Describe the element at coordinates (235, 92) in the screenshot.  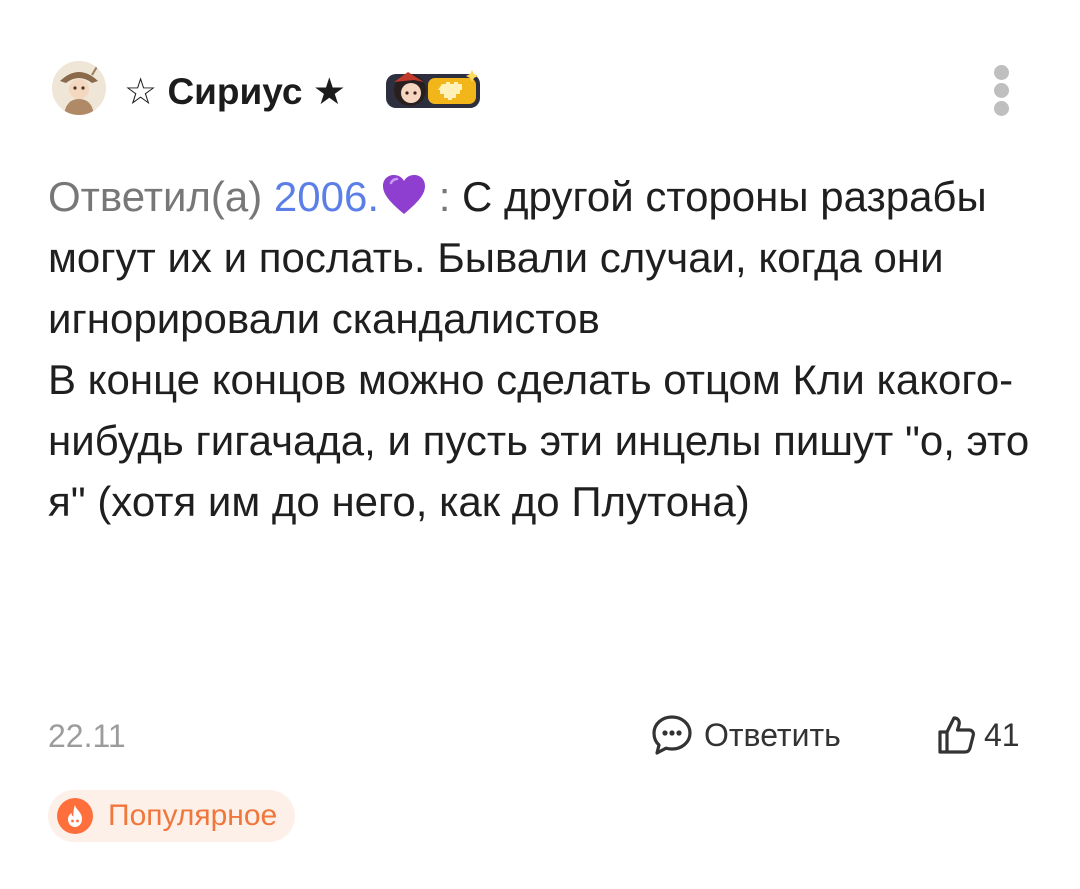
I see `author-name: ☆ Сириус ★` at that location.